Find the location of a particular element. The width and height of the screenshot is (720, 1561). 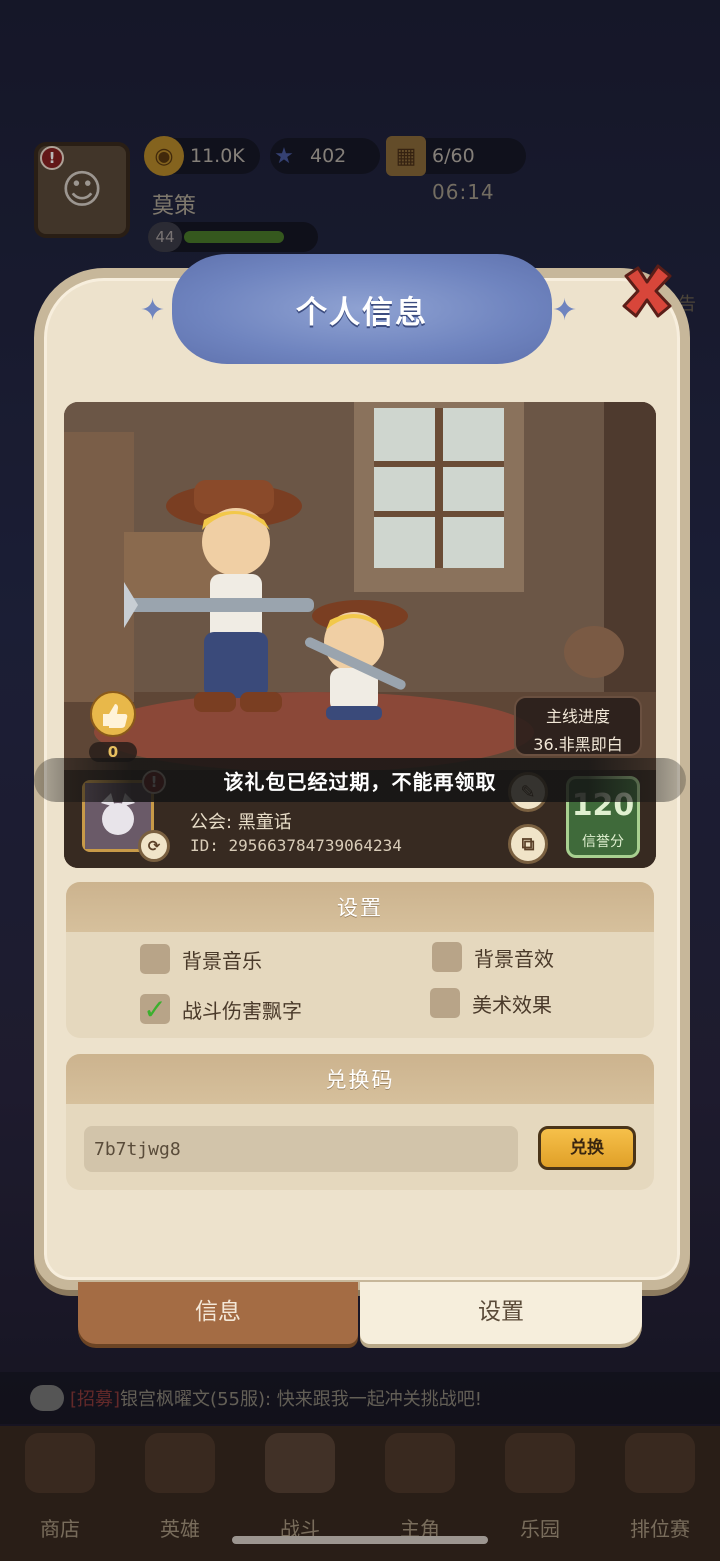

checkbox-checked: ✓ is located at coordinates (155, 1009).